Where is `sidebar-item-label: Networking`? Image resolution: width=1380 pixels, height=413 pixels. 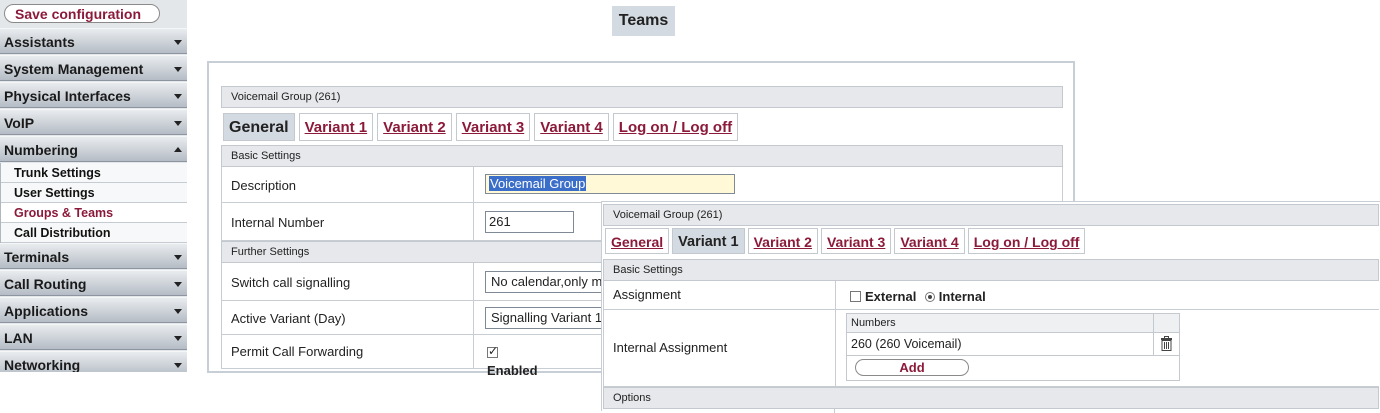 sidebar-item-label: Networking is located at coordinates (42, 364).